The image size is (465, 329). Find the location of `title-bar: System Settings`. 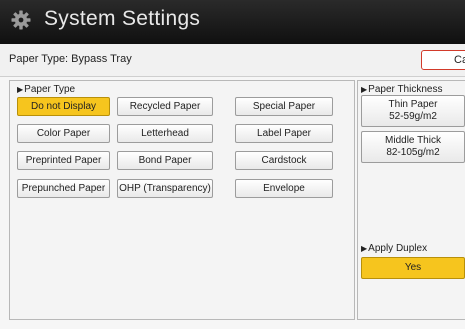

title-bar: System Settings is located at coordinates (232, 22).